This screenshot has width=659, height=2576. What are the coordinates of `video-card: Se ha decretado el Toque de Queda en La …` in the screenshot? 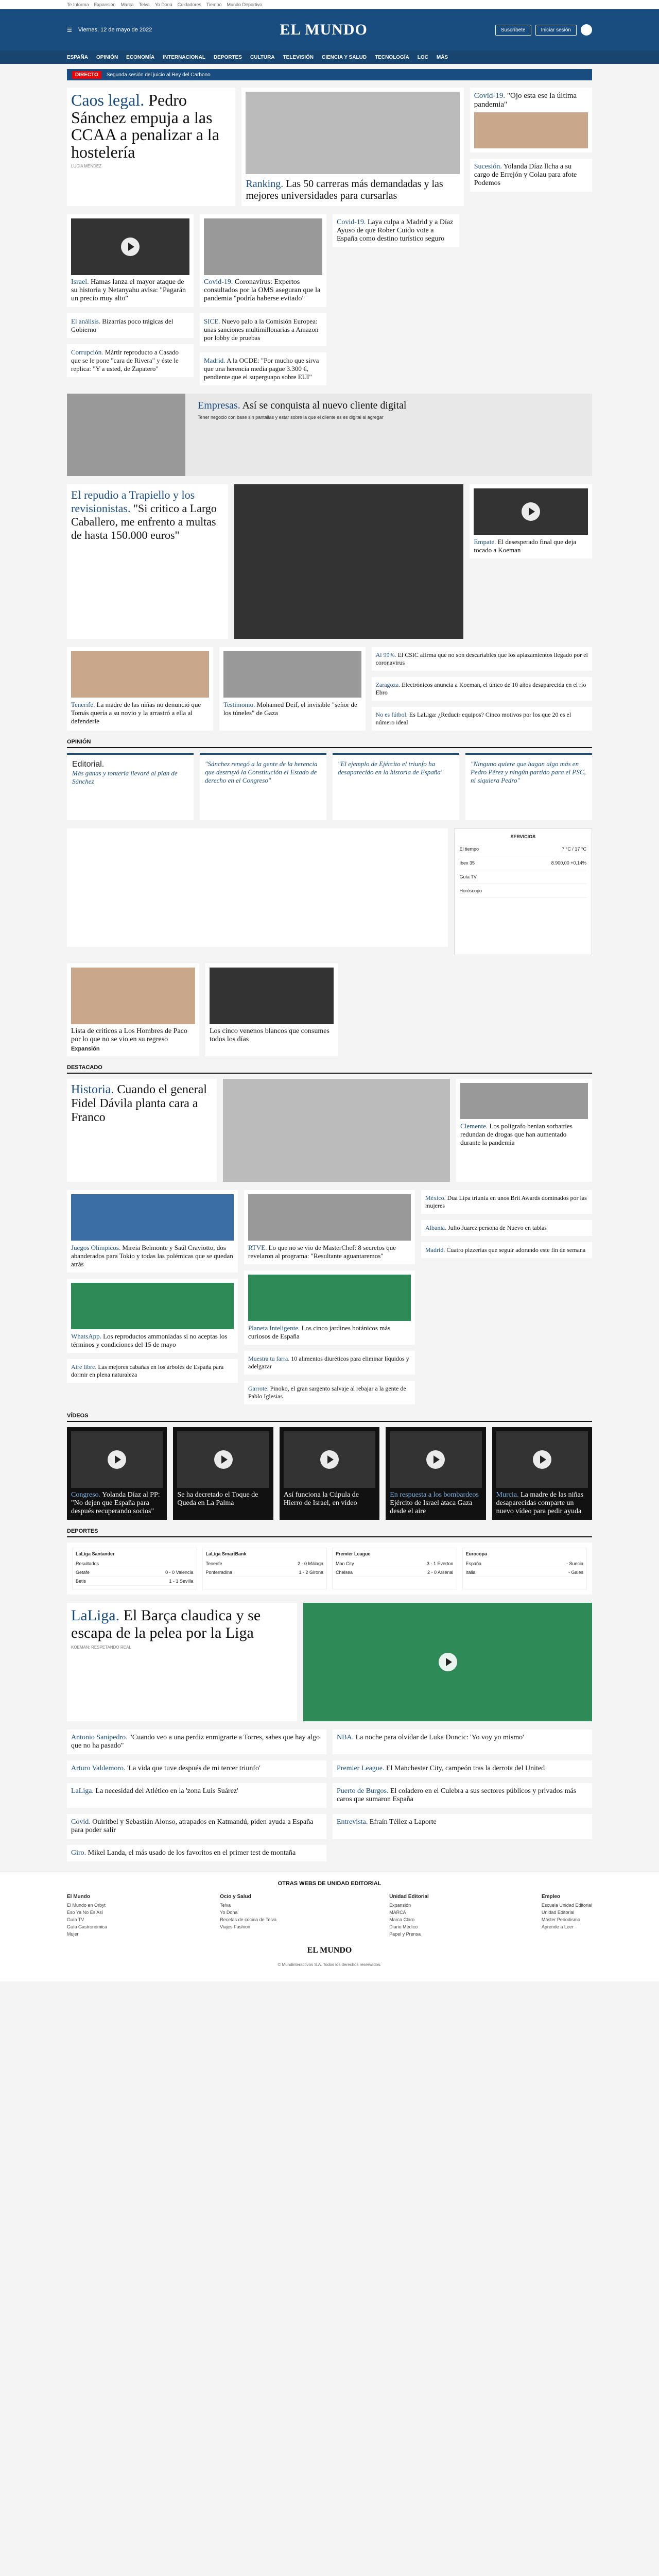 It's located at (223, 1473).